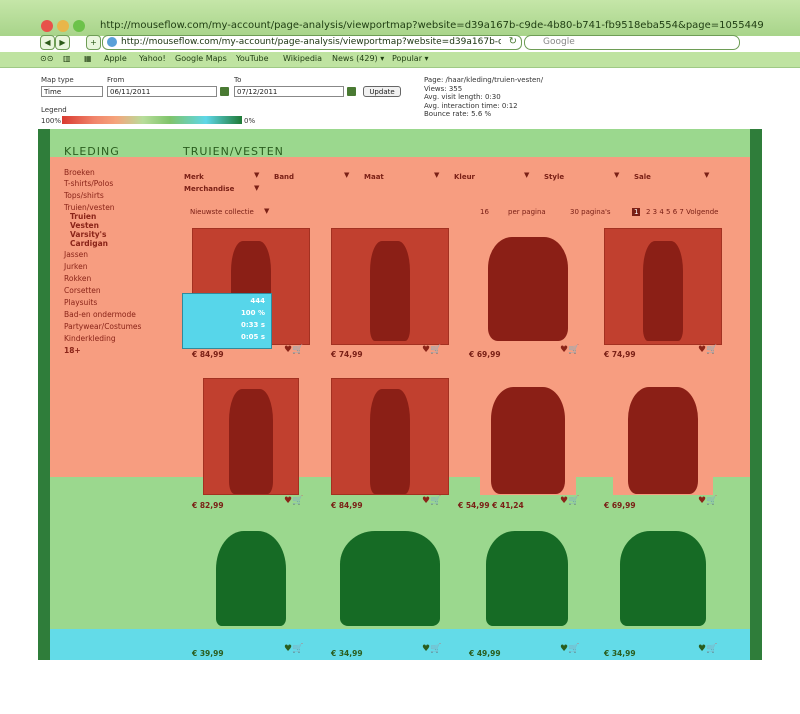  What do you see at coordinates (458, 114) in the screenshot?
I see `stat-bounce: Bounce rate: 5.6 %` at bounding box center [458, 114].